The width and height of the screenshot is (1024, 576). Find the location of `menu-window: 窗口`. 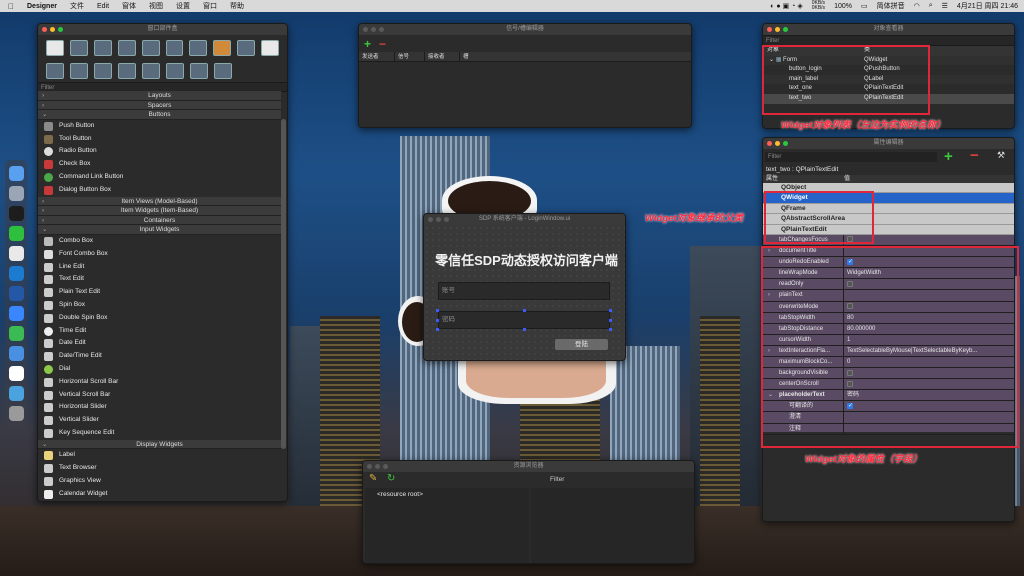

menu-window: 窗口 is located at coordinates (210, 6).